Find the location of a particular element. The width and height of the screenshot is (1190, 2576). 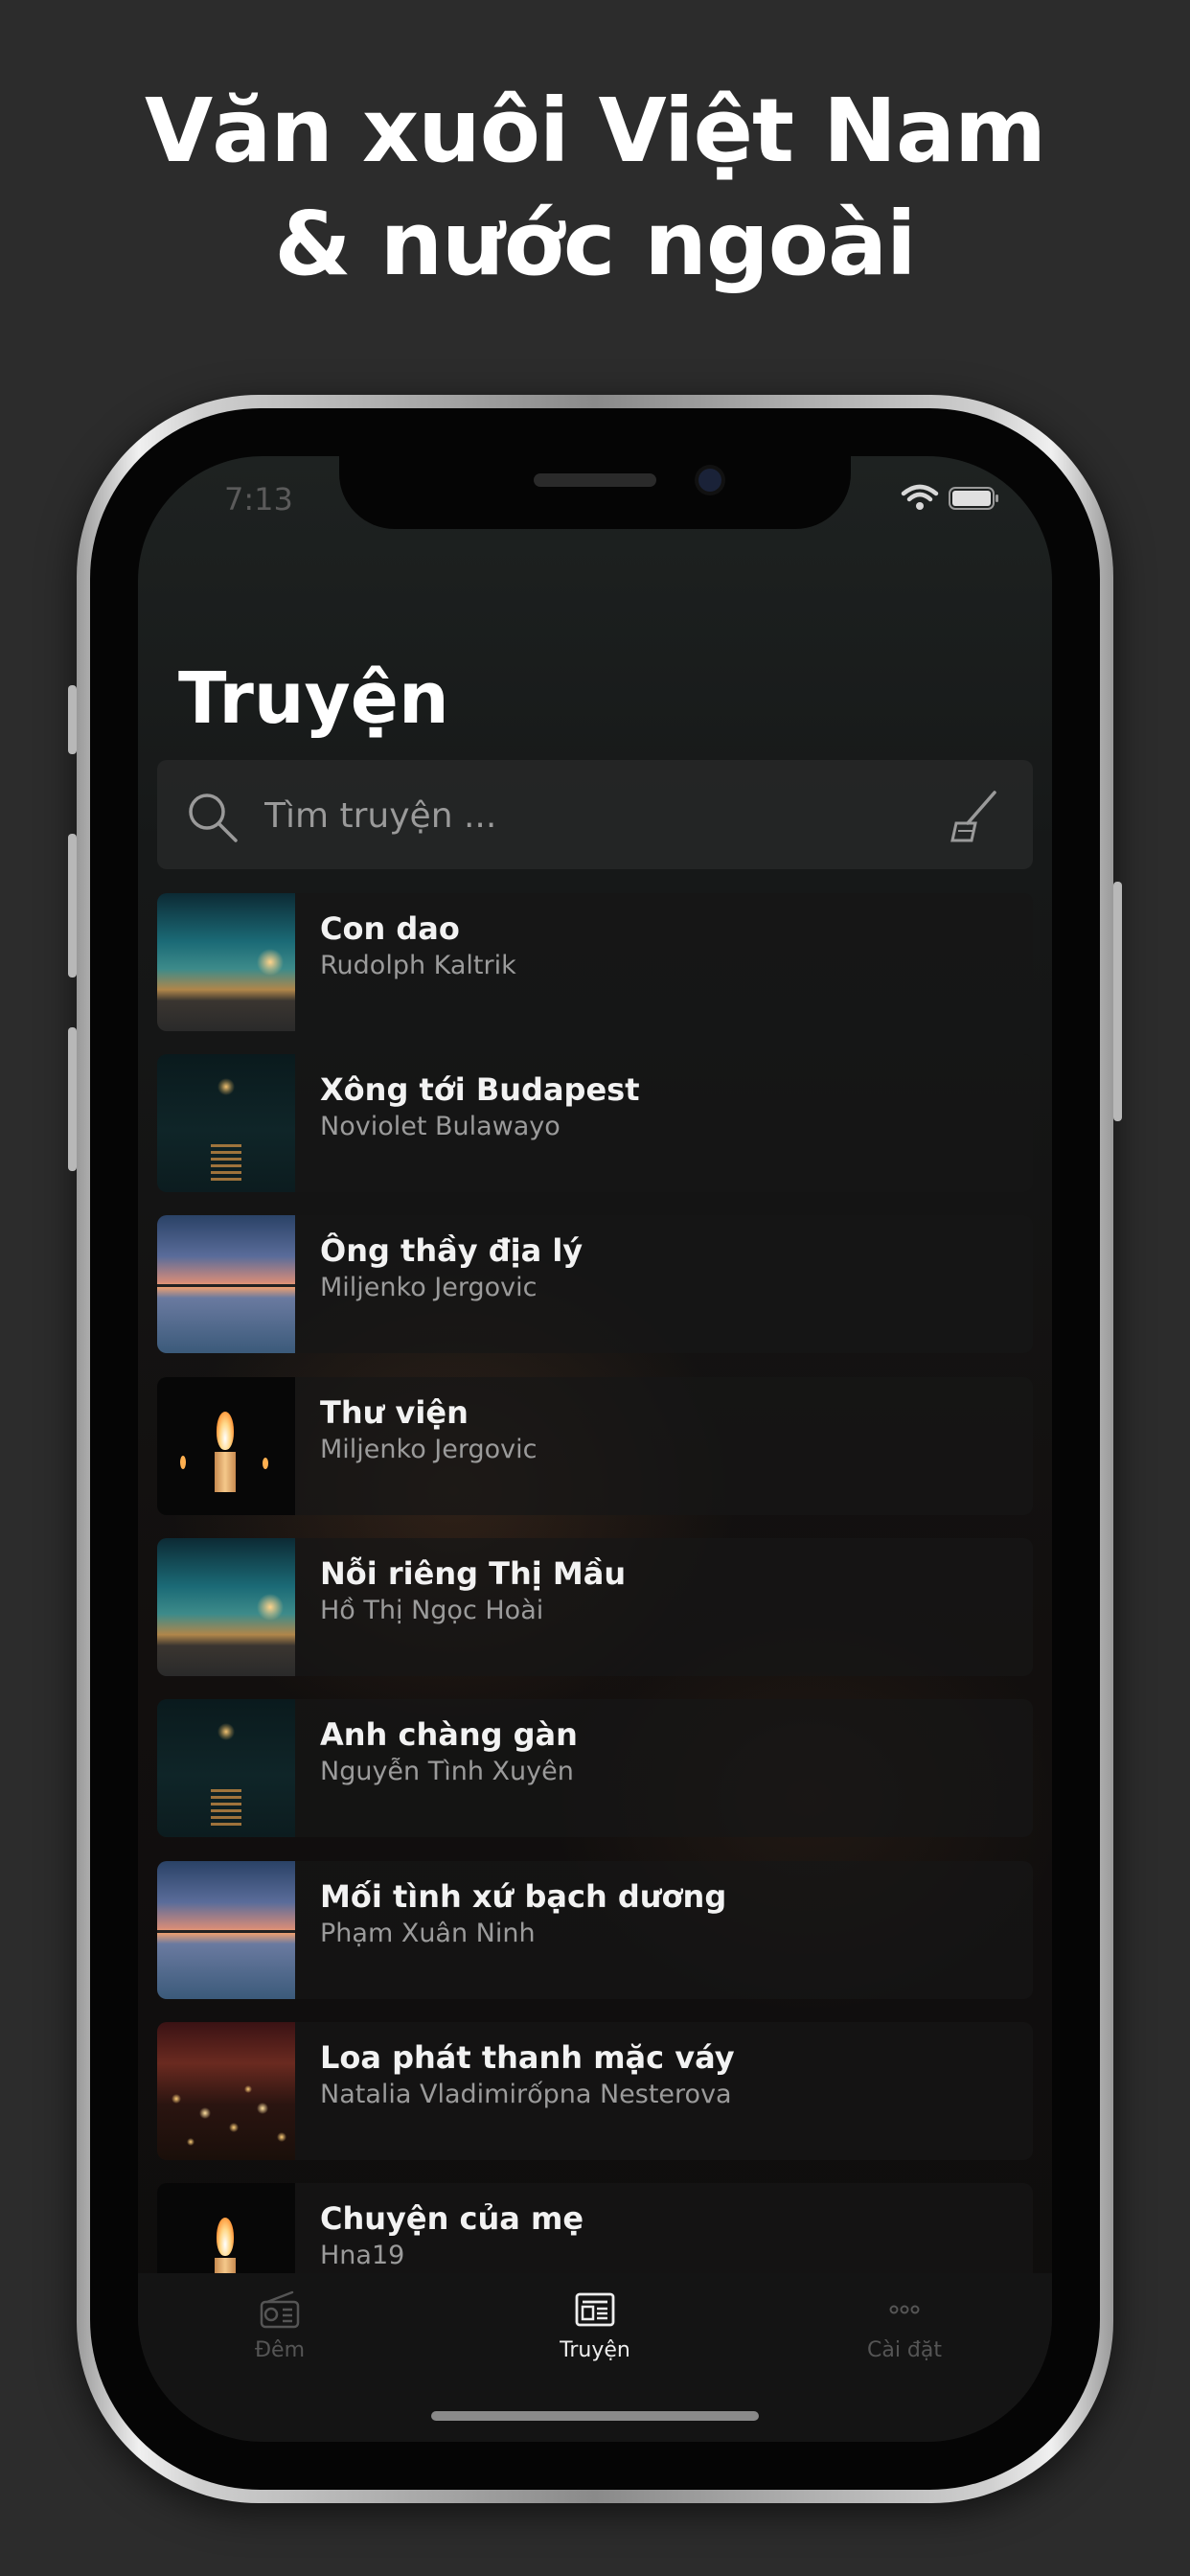

list-item: Con dao Rudolph Kaltrik is located at coordinates (595, 962).